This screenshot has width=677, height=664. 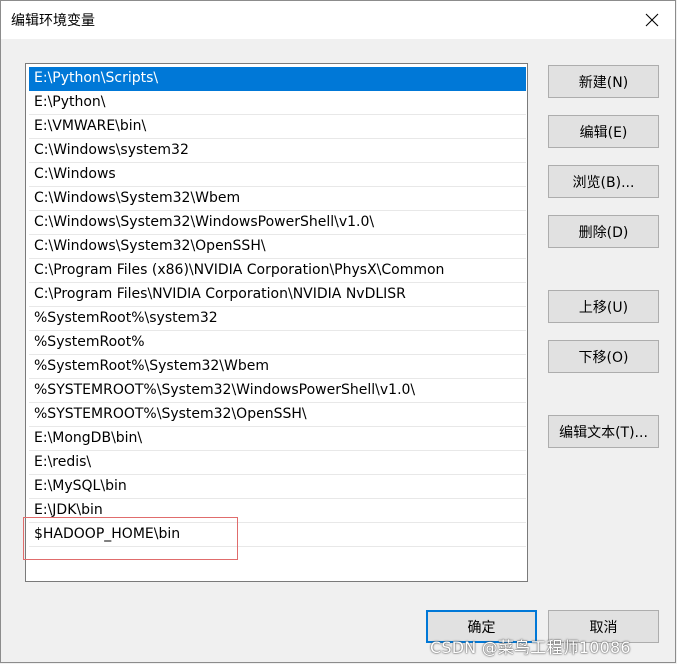 I want to click on path-item: E:\Python\, so click(x=277, y=103).